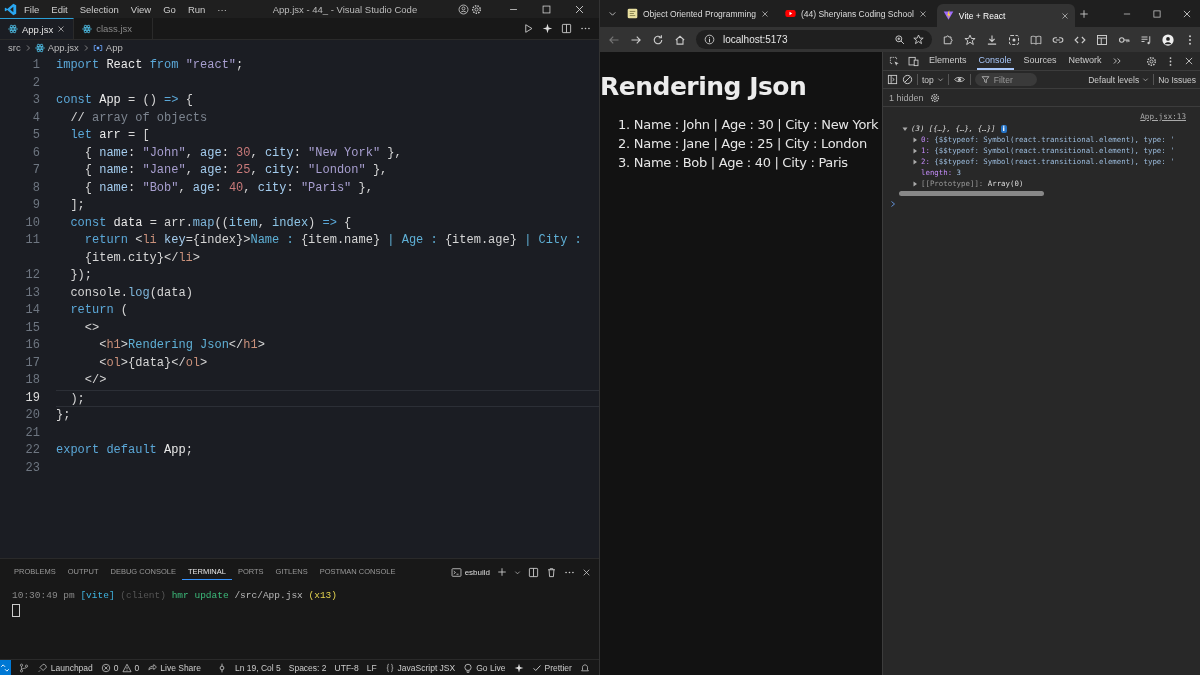 This screenshot has width=1200, height=675. What do you see at coordinates (420, 667) in the screenshot?
I see `status-item: JavaScript JSX` at bounding box center [420, 667].